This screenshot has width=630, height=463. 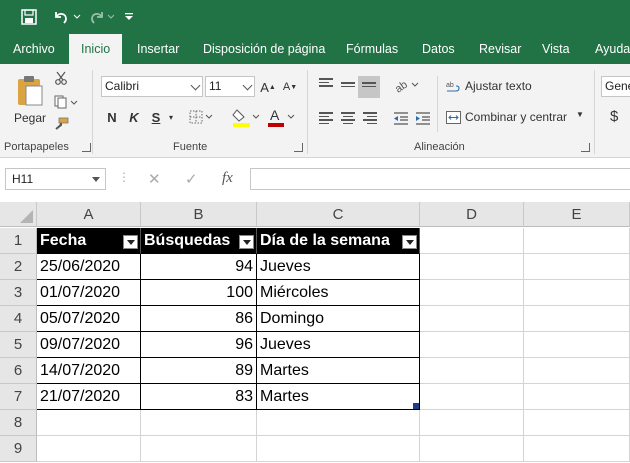 What do you see at coordinates (615, 86) in the screenshot?
I see `number-format-combo: Gene` at bounding box center [615, 86].